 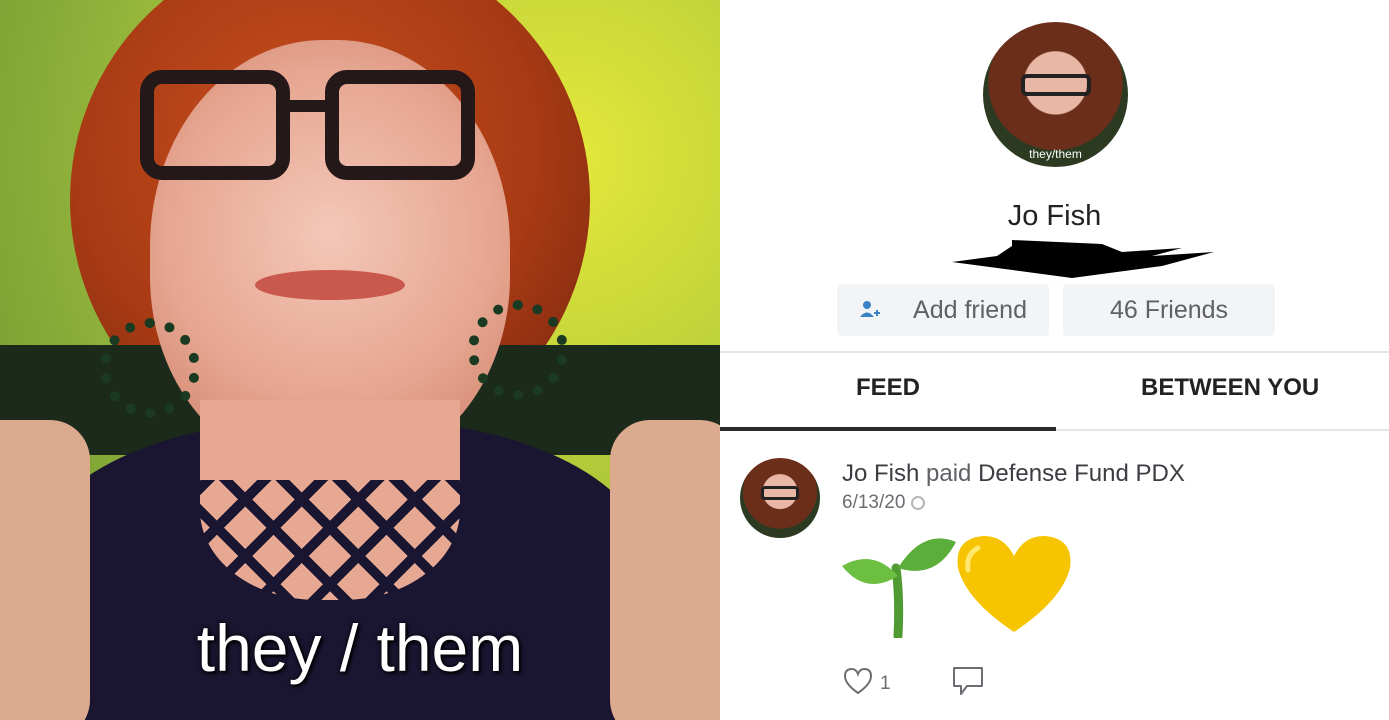 What do you see at coordinates (330, 285) in the screenshot?
I see `photo-lips` at bounding box center [330, 285].